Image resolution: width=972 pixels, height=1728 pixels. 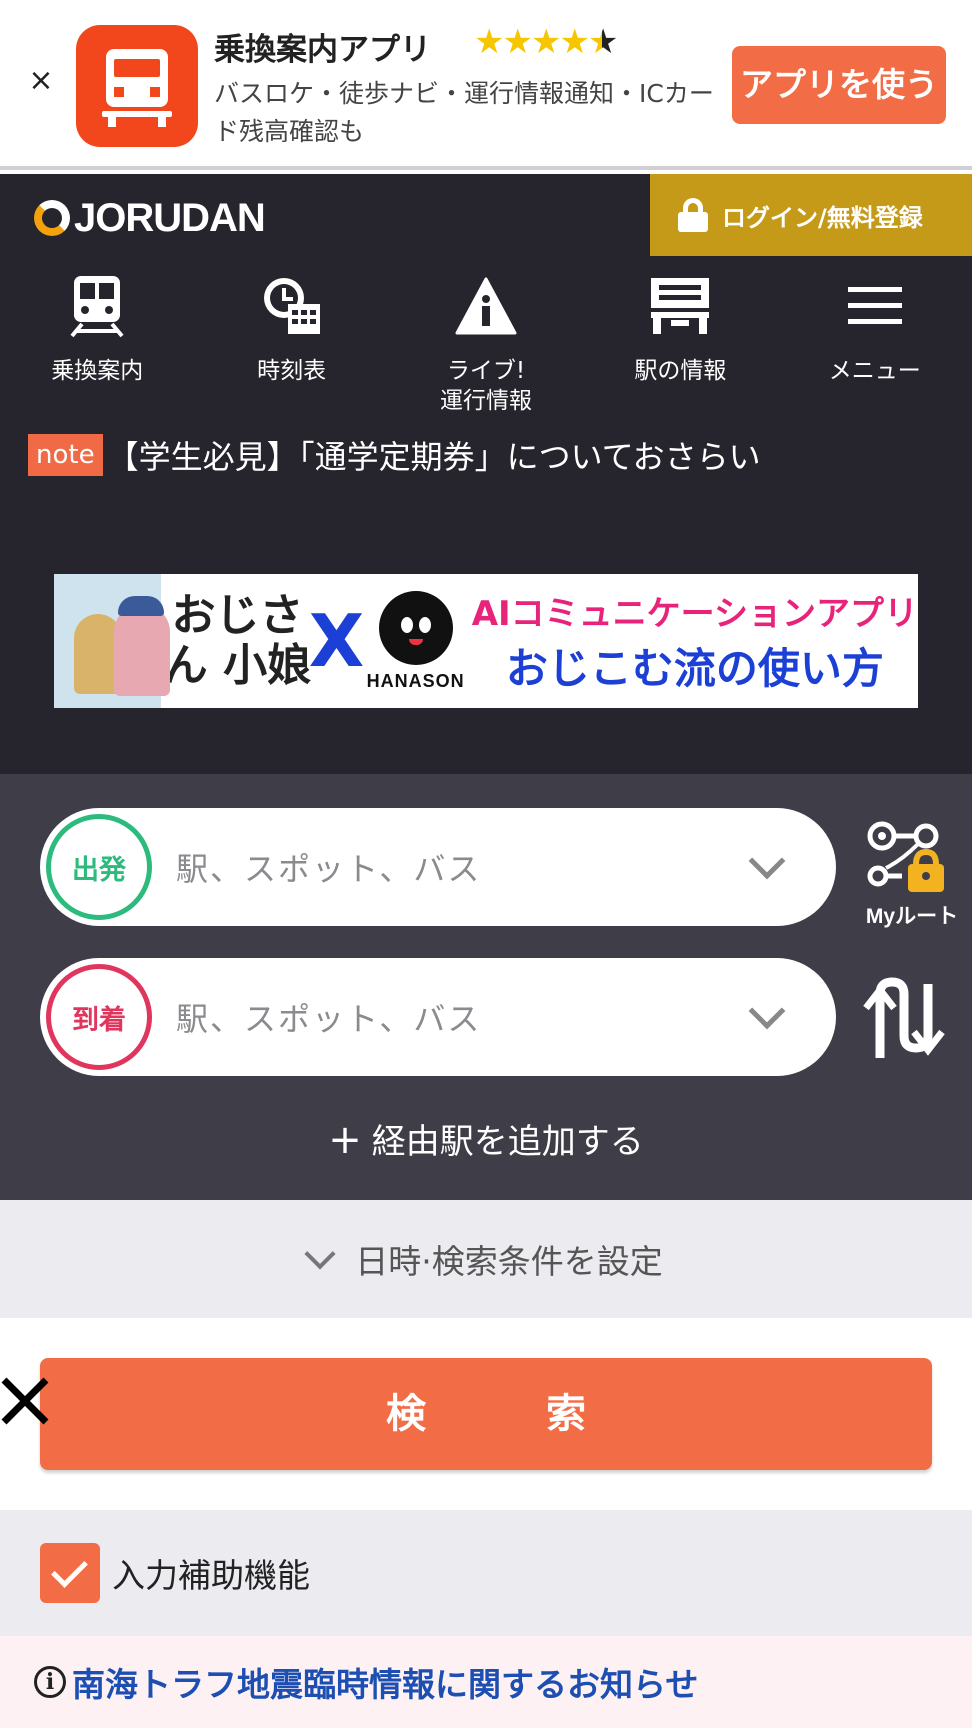 I want to click on nav-item-station-info: 駅の情報, so click(x=680, y=345).